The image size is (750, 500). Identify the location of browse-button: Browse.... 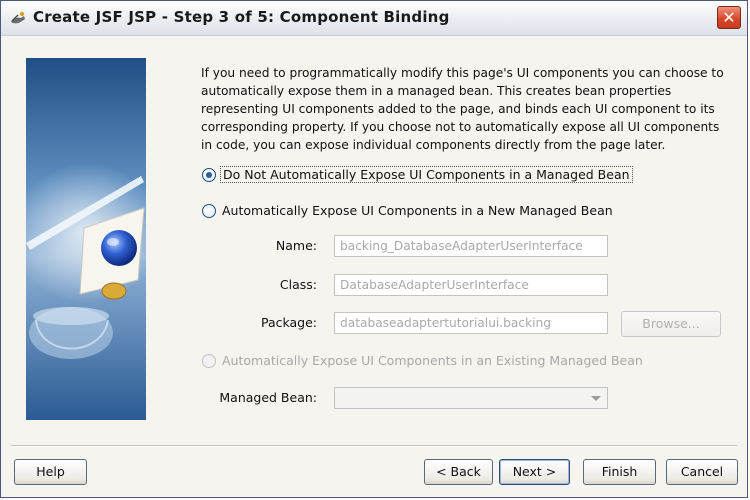
(671, 324).